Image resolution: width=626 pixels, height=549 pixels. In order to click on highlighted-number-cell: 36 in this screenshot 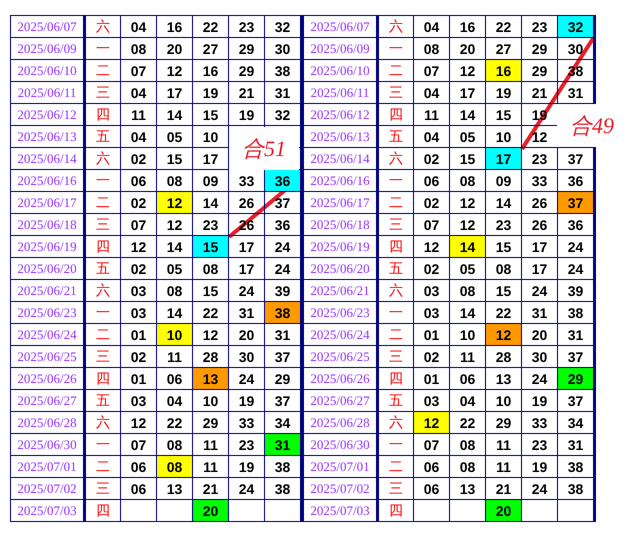, I will do `click(283, 181)`.